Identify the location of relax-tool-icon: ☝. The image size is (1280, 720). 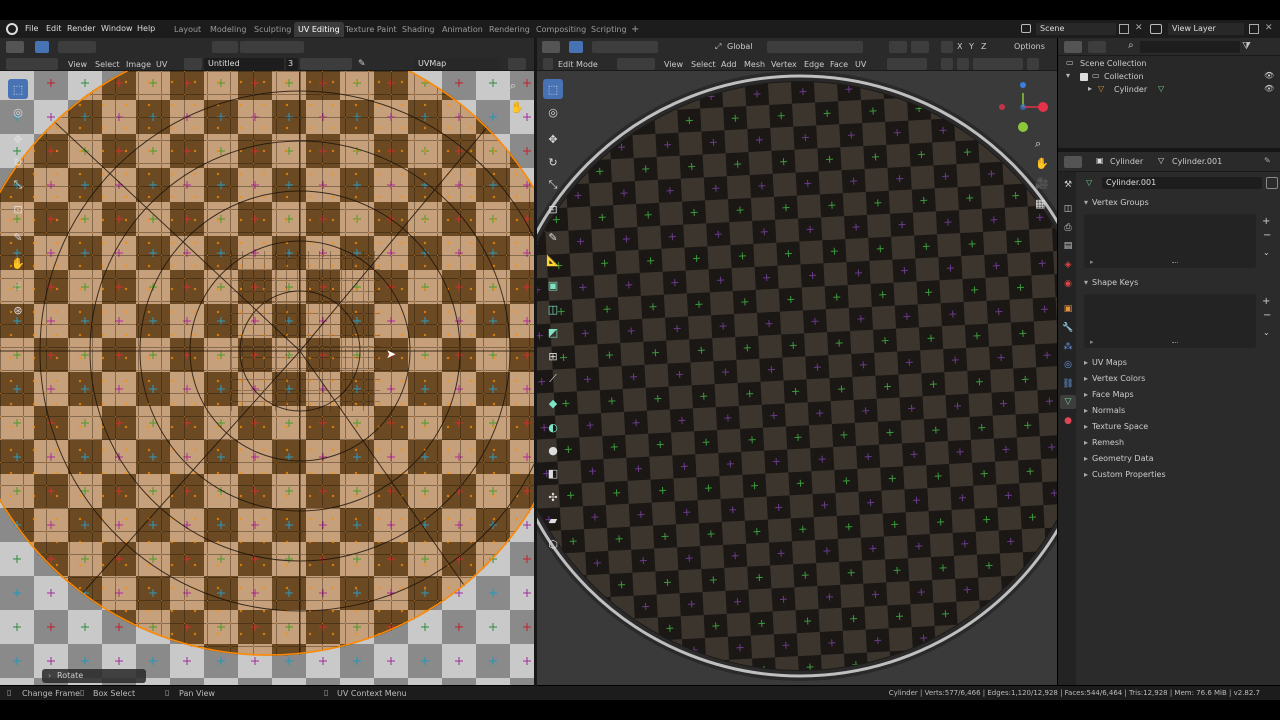
(18, 286).